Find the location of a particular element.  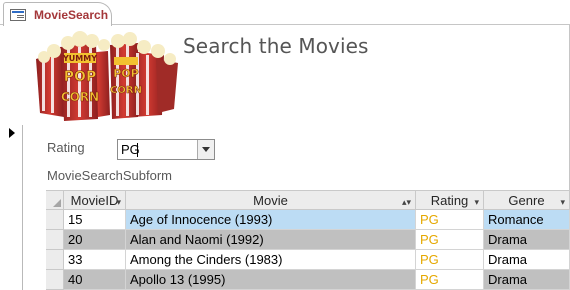

cell-movieid: 33 is located at coordinates (95, 260).